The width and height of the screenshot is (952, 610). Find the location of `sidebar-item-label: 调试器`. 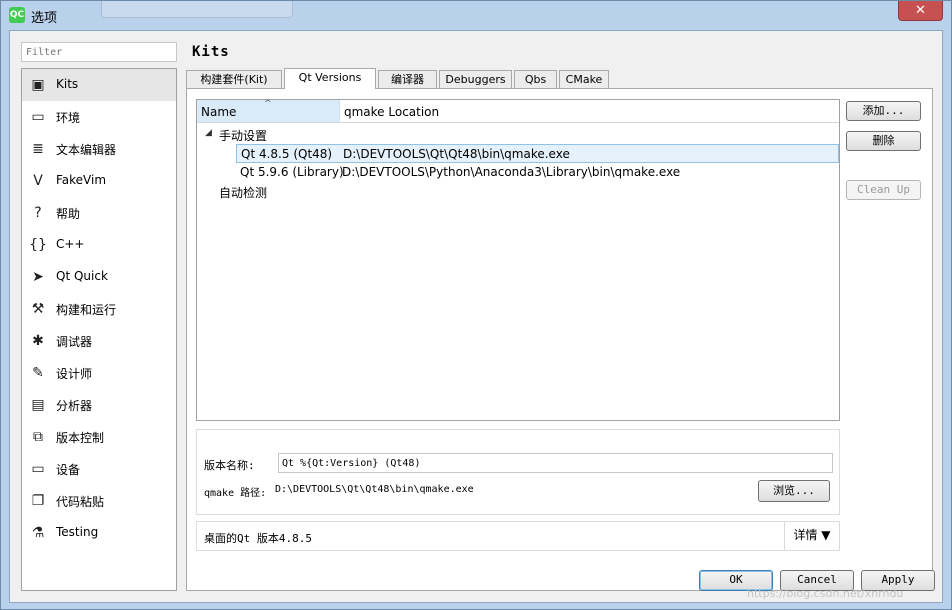

sidebar-item-label: 调试器 is located at coordinates (74, 342).